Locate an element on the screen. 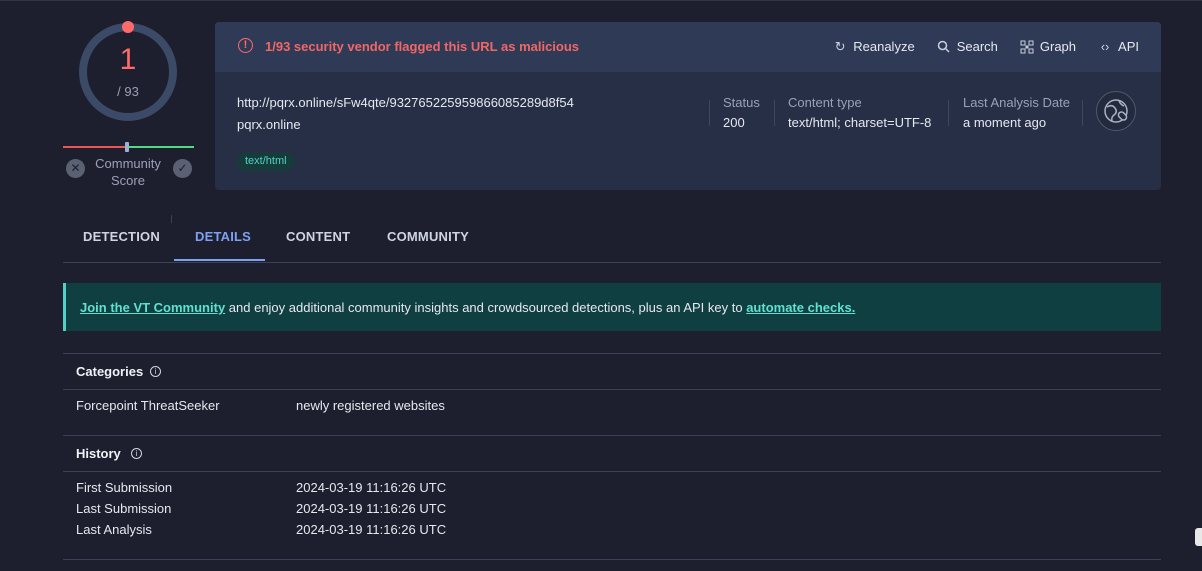 The width and height of the screenshot is (1202, 571). upvote-button: ✓ is located at coordinates (182, 168).